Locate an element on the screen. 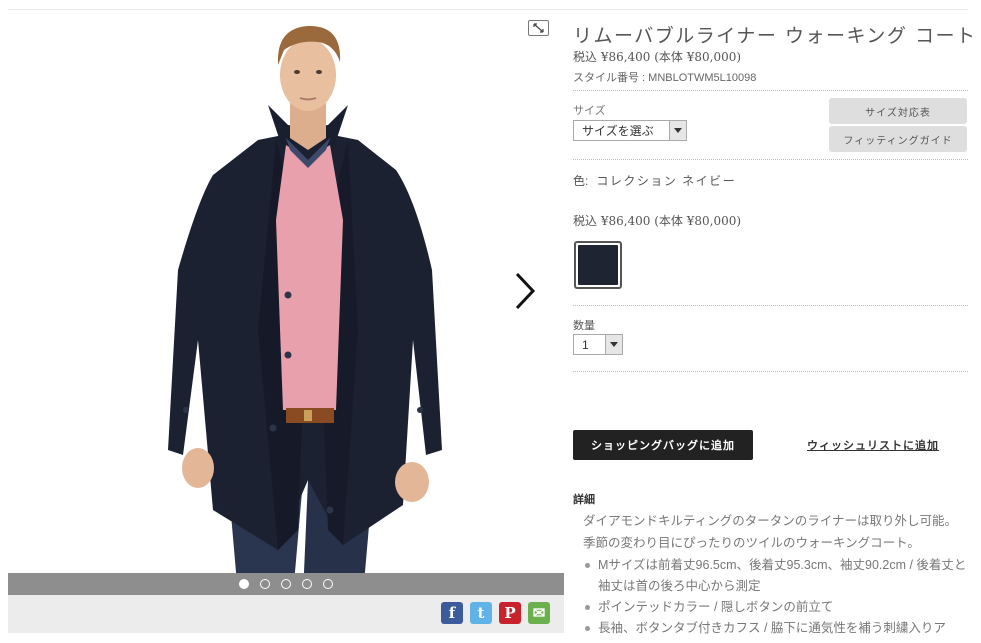  color-swatch-navy is located at coordinates (598, 265).